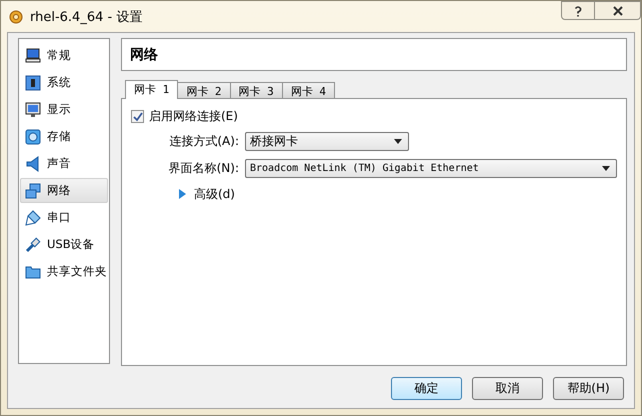 The width and height of the screenshot is (642, 416). What do you see at coordinates (33, 164) in the screenshot?
I see `speaker-icon` at bounding box center [33, 164].